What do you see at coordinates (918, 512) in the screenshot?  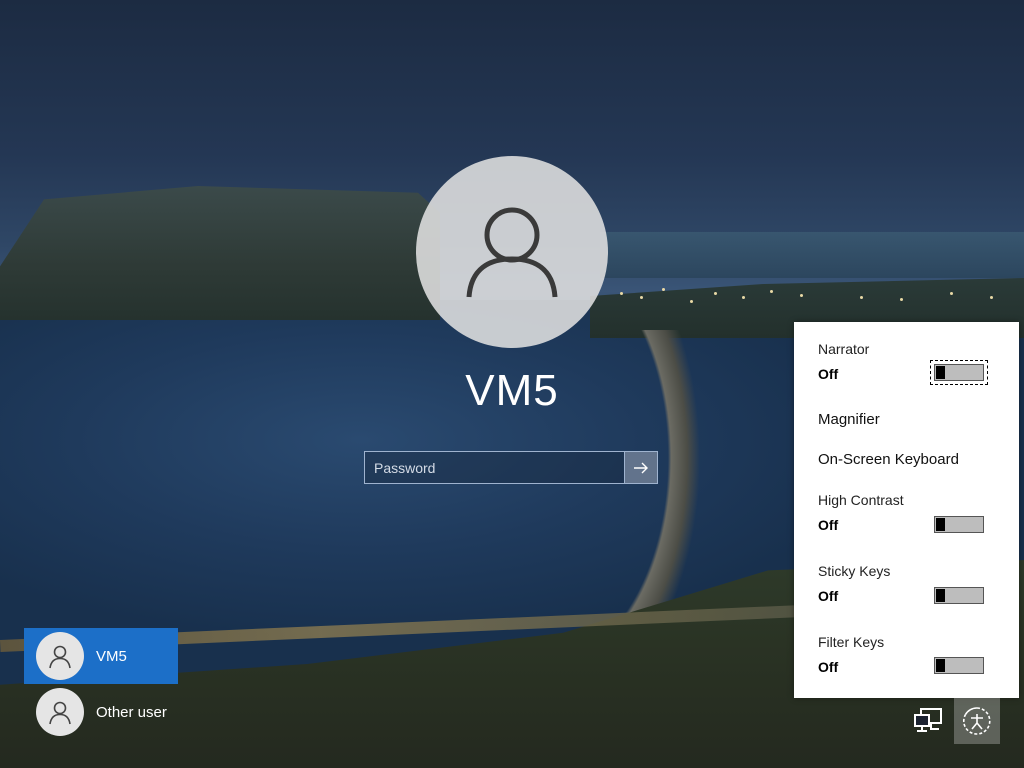 I see `high-contrast-setting: High Contrast Off` at bounding box center [918, 512].